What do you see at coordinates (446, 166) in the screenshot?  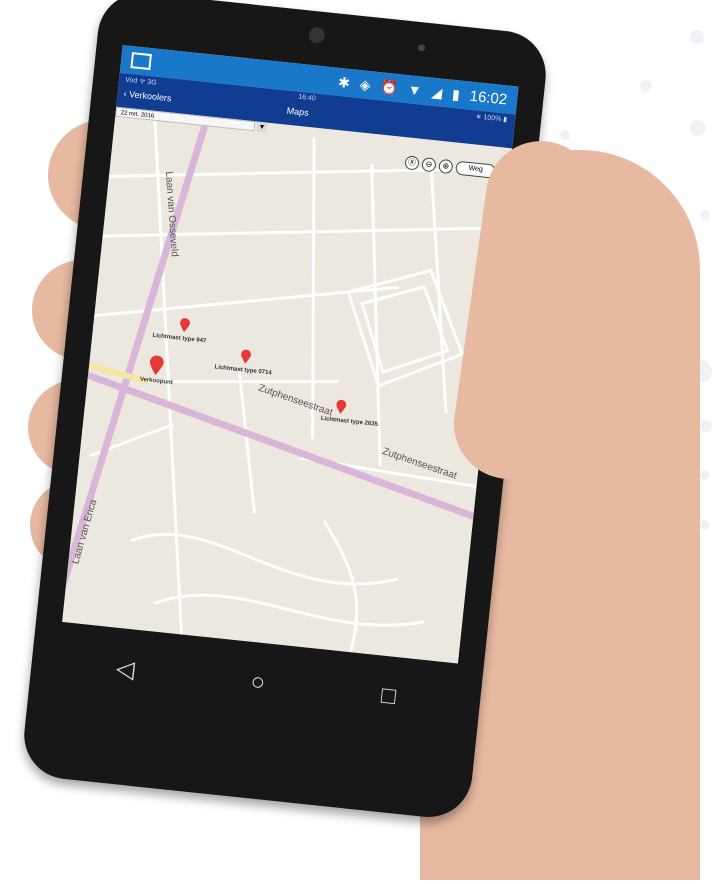 I see `zoom-in-button: ⊕` at bounding box center [446, 166].